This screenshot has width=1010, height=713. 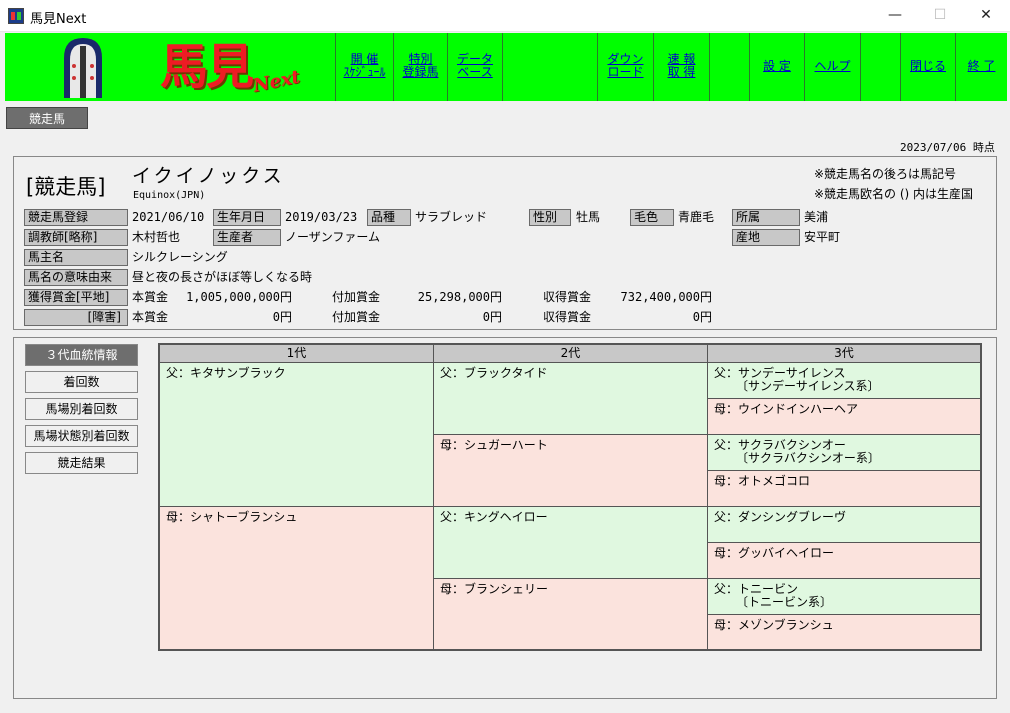 I want to click on pedigree-header-gen1: 1代, so click(x=297, y=354).